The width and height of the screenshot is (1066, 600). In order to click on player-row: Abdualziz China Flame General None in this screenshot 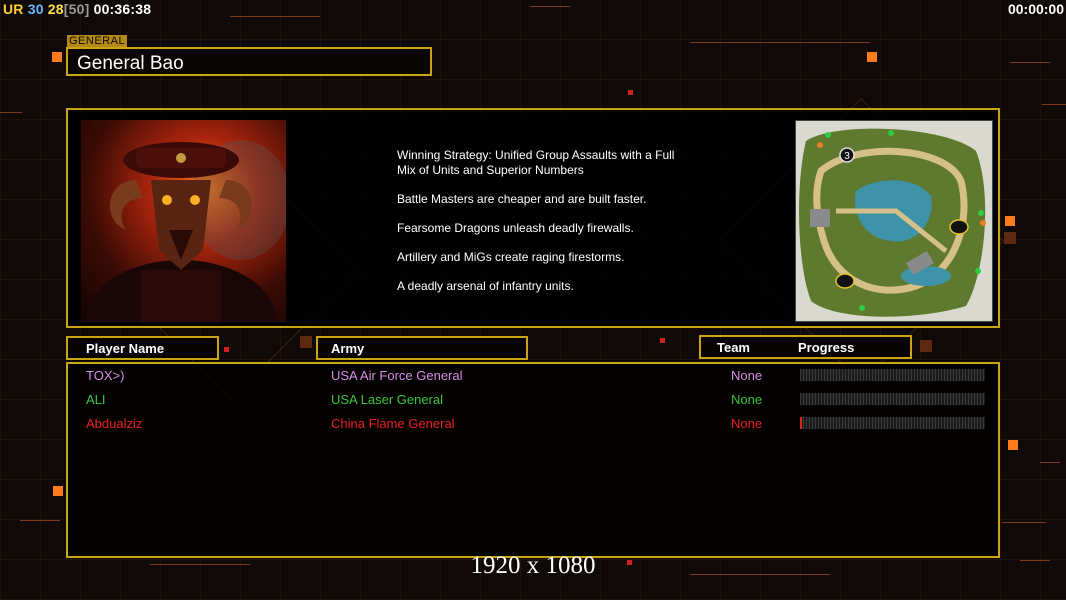, I will do `click(533, 424)`.